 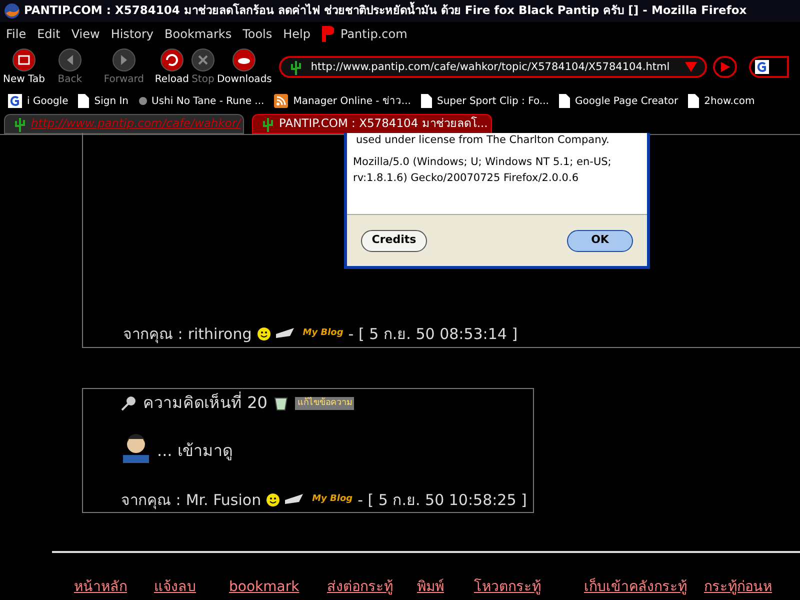 I want to click on toolbar-button: New Tab, so click(x=24, y=67).